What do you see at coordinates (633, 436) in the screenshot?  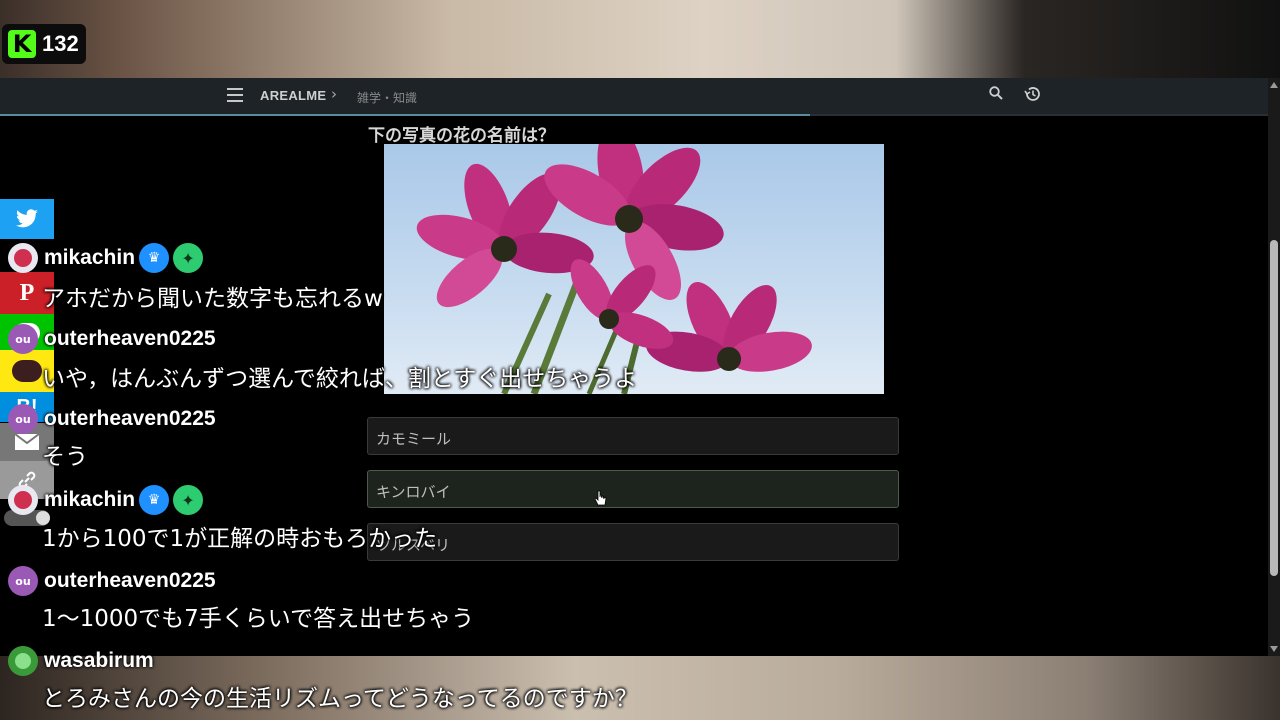 I see `answer-option-1: カモミール` at bounding box center [633, 436].